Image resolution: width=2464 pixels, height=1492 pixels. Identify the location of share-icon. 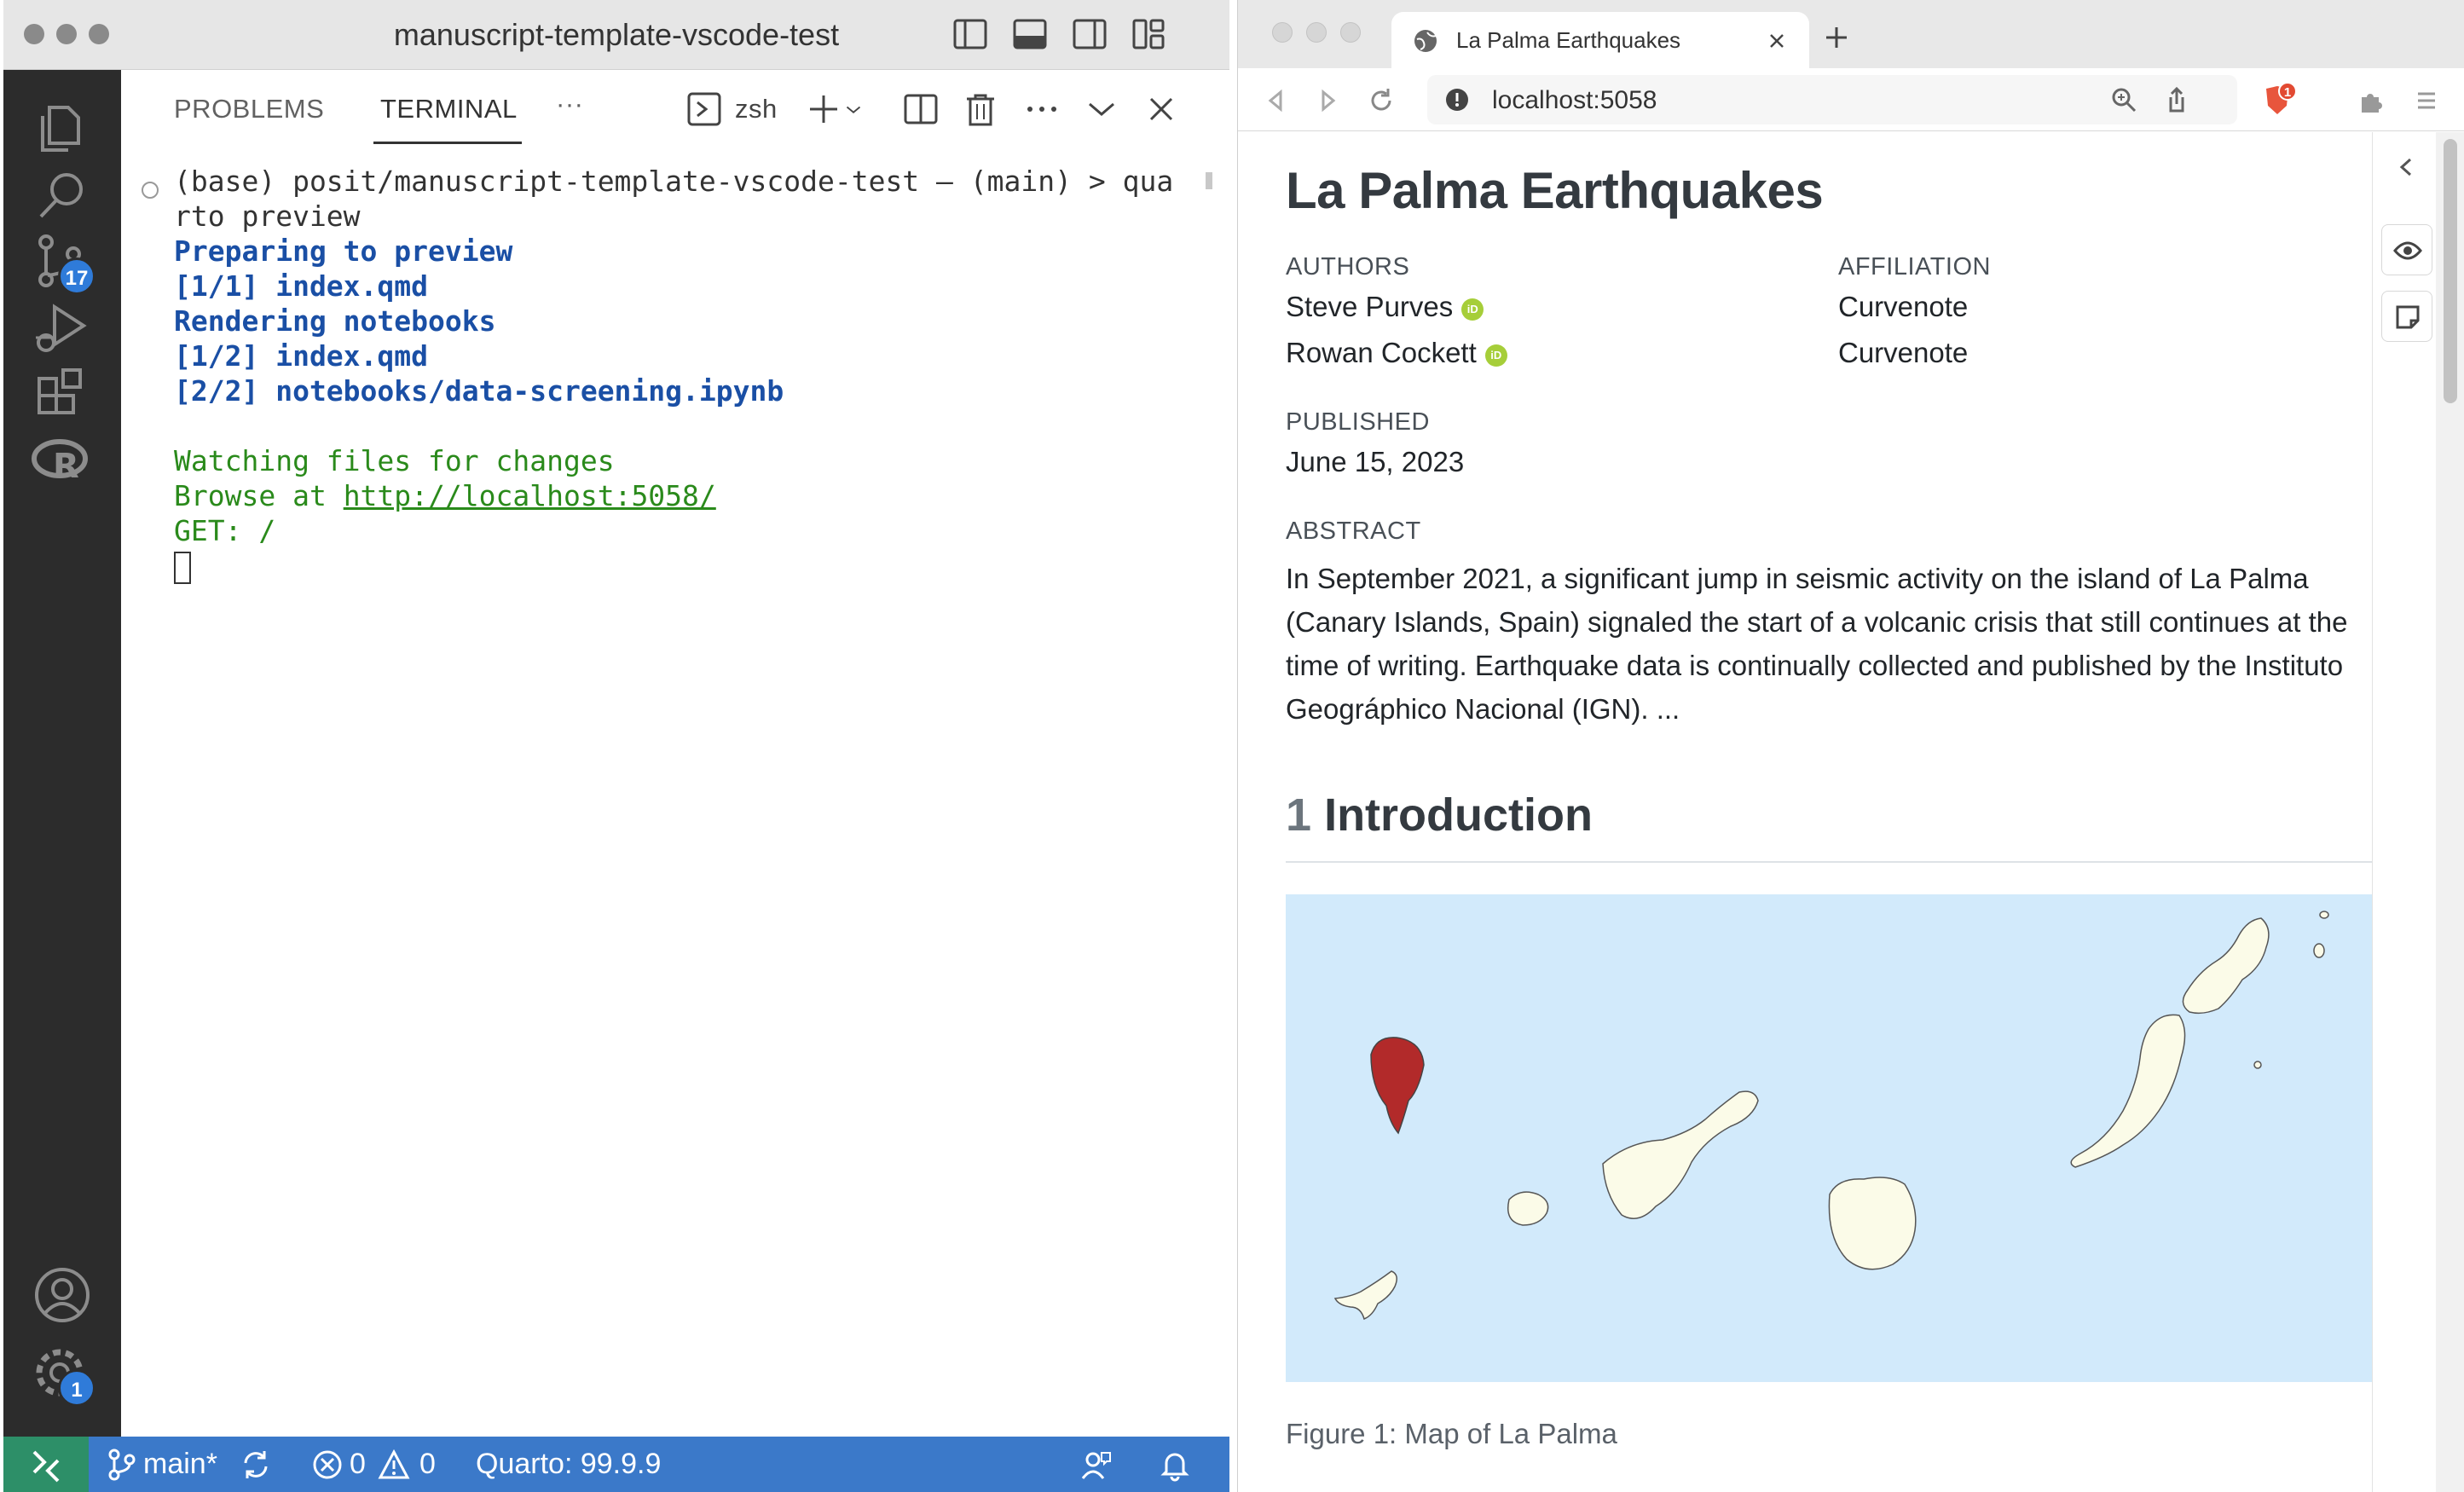
(2176, 99).